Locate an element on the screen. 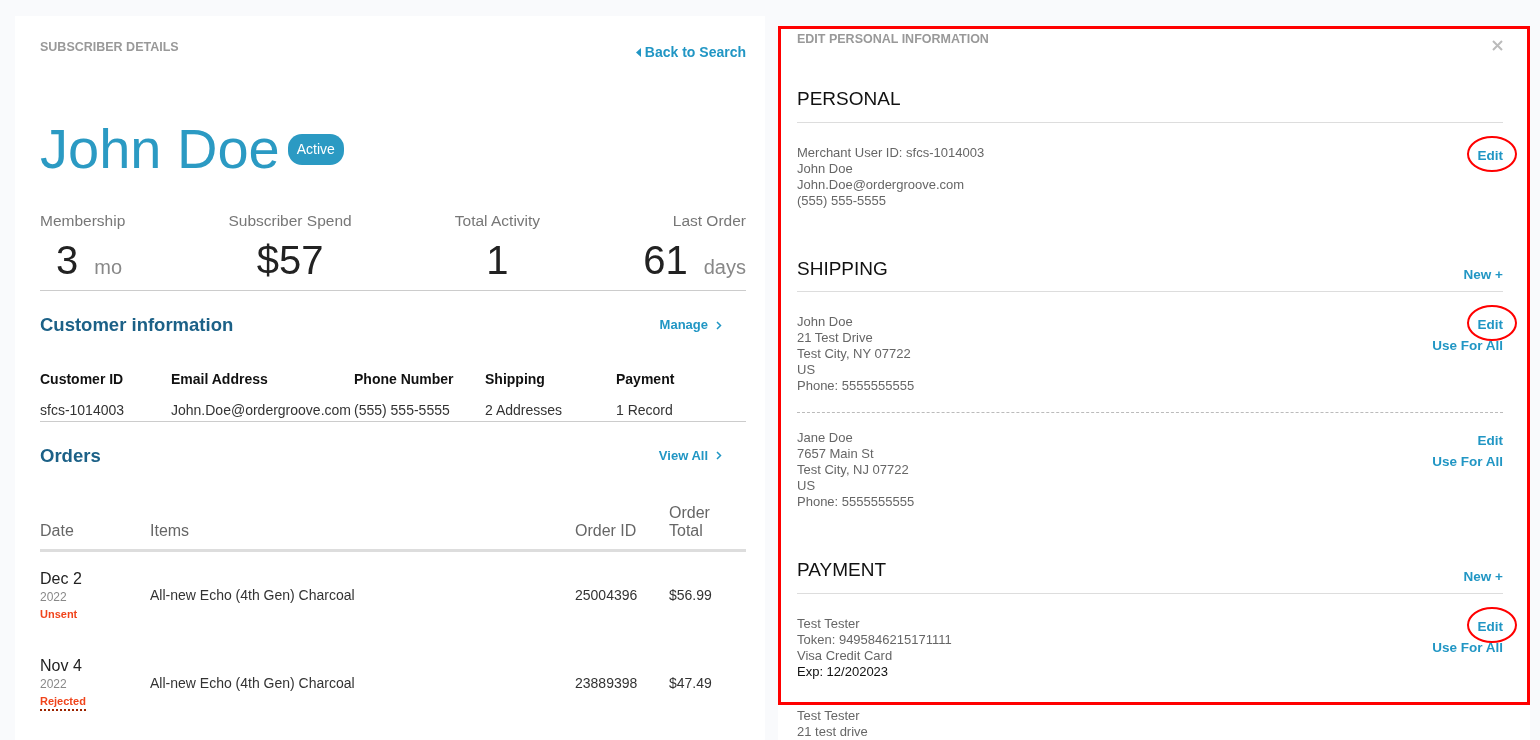 This screenshot has width=1540, height=740. section-title: PERSONAL is located at coordinates (849, 99).